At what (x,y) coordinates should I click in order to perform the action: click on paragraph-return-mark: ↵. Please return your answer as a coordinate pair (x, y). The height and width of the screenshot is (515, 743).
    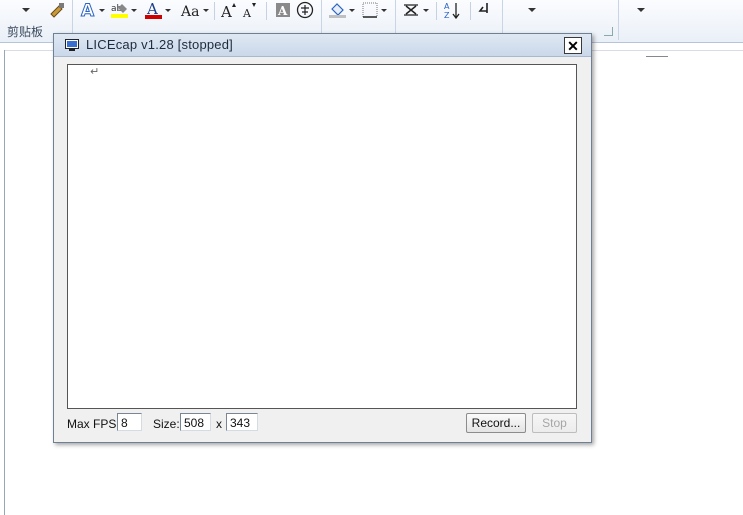
    Looking at the image, I should click on (95, 71).